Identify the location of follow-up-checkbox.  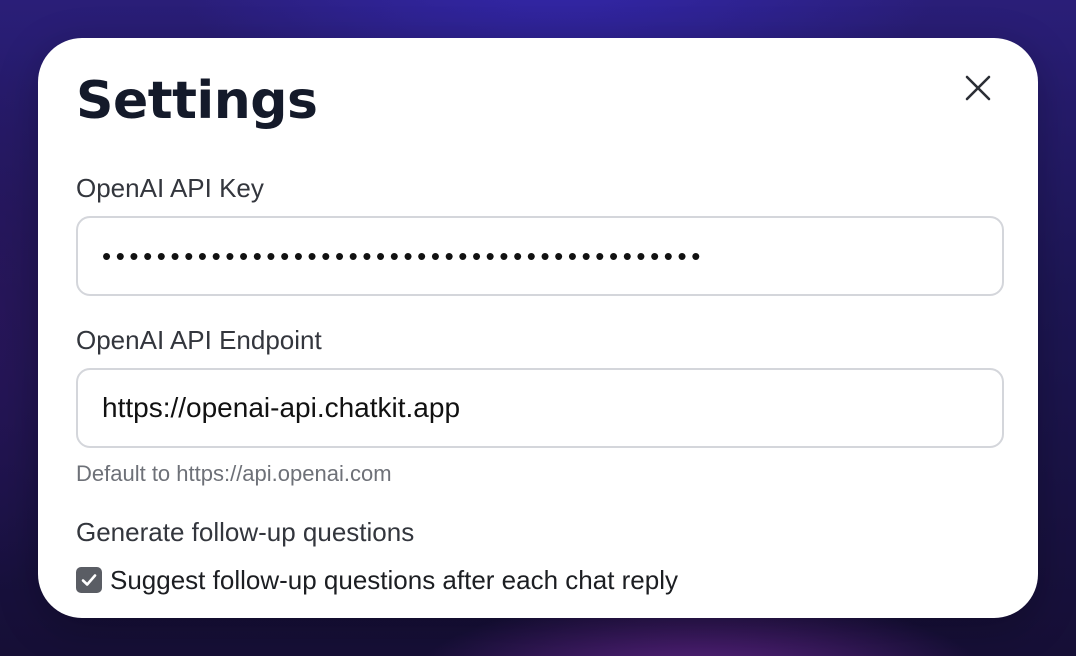
(89, 580).